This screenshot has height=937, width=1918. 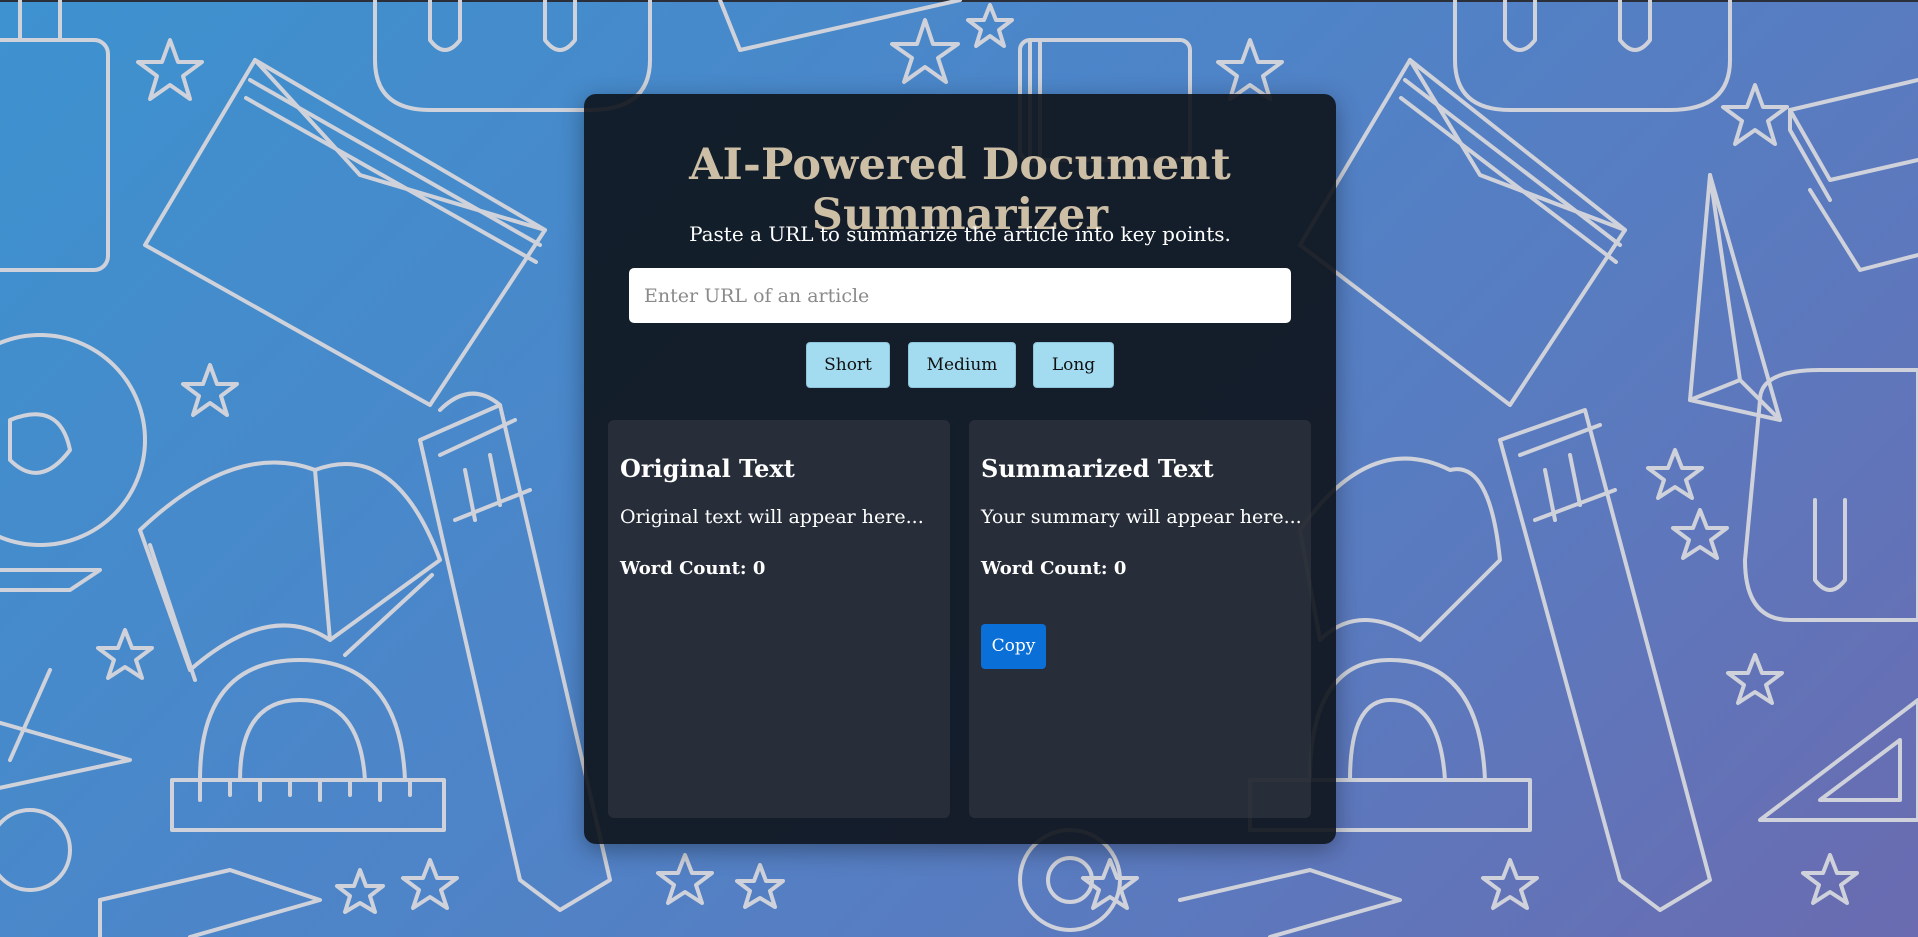 What do you see at coordinates (1070, 880) in the screenshot?
I see `tape-icon` at bounding box center [1070, 880].